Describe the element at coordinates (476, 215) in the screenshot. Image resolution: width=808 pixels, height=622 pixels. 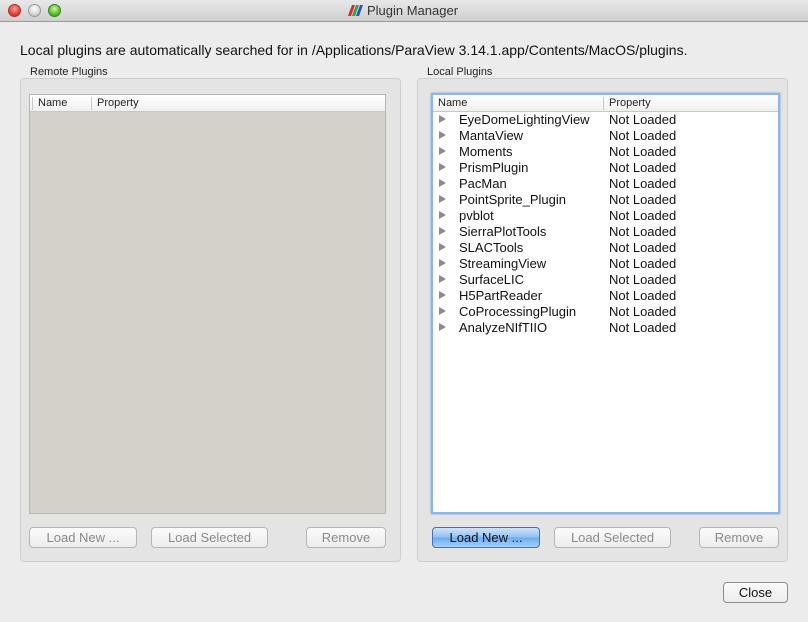
I see `plugin-name: pvblot` at that location.